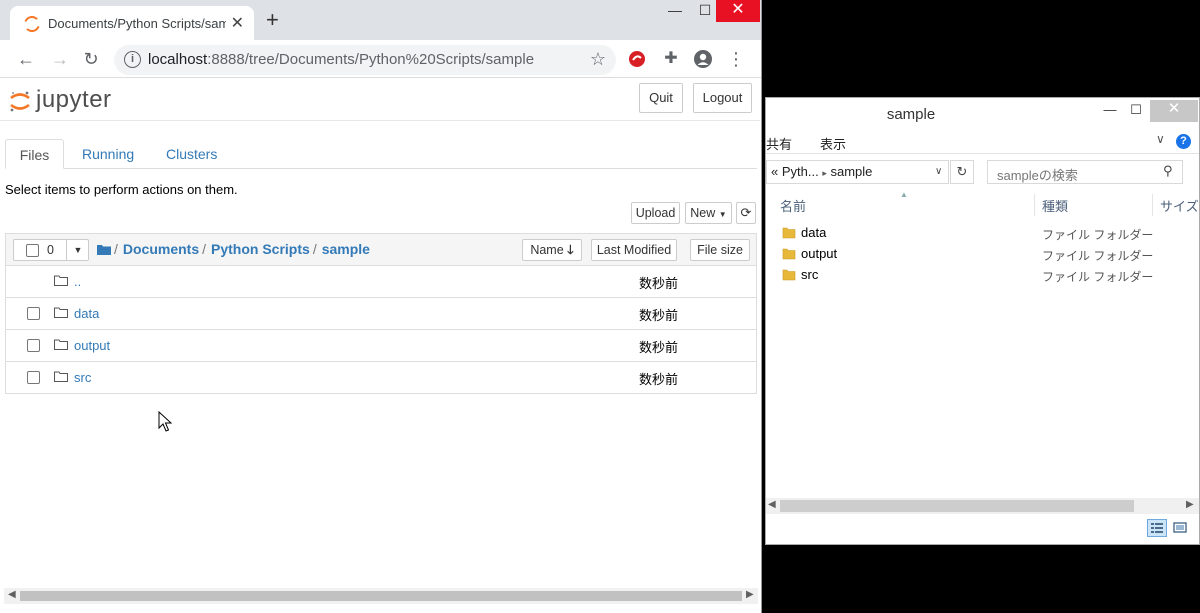 The image size is (1200, 613). I want to click on jupyter-logo-icon, so click(20, 101).